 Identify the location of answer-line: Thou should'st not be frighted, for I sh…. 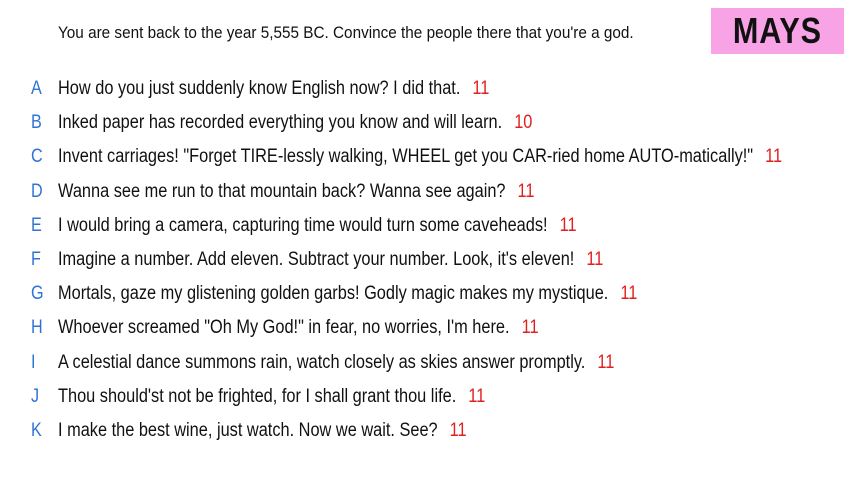
(271, 397).